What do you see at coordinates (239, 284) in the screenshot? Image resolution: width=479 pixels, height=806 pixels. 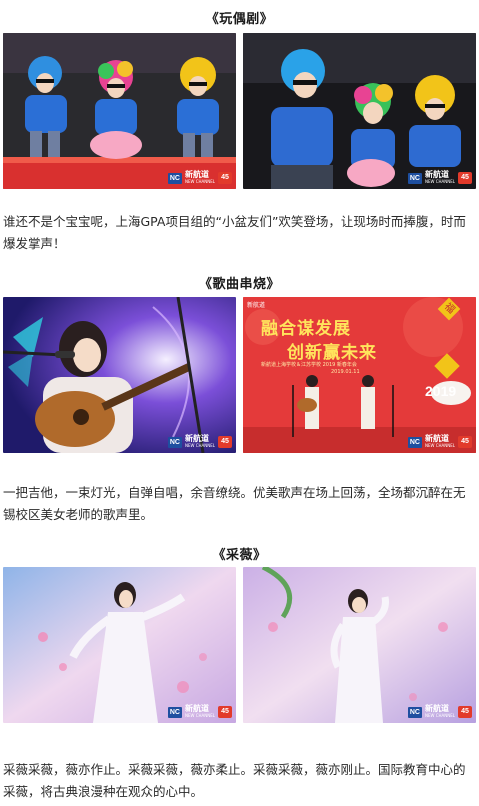 I see `section-title-2: 《歌曲串烧》` at bounding box center [239, 284].